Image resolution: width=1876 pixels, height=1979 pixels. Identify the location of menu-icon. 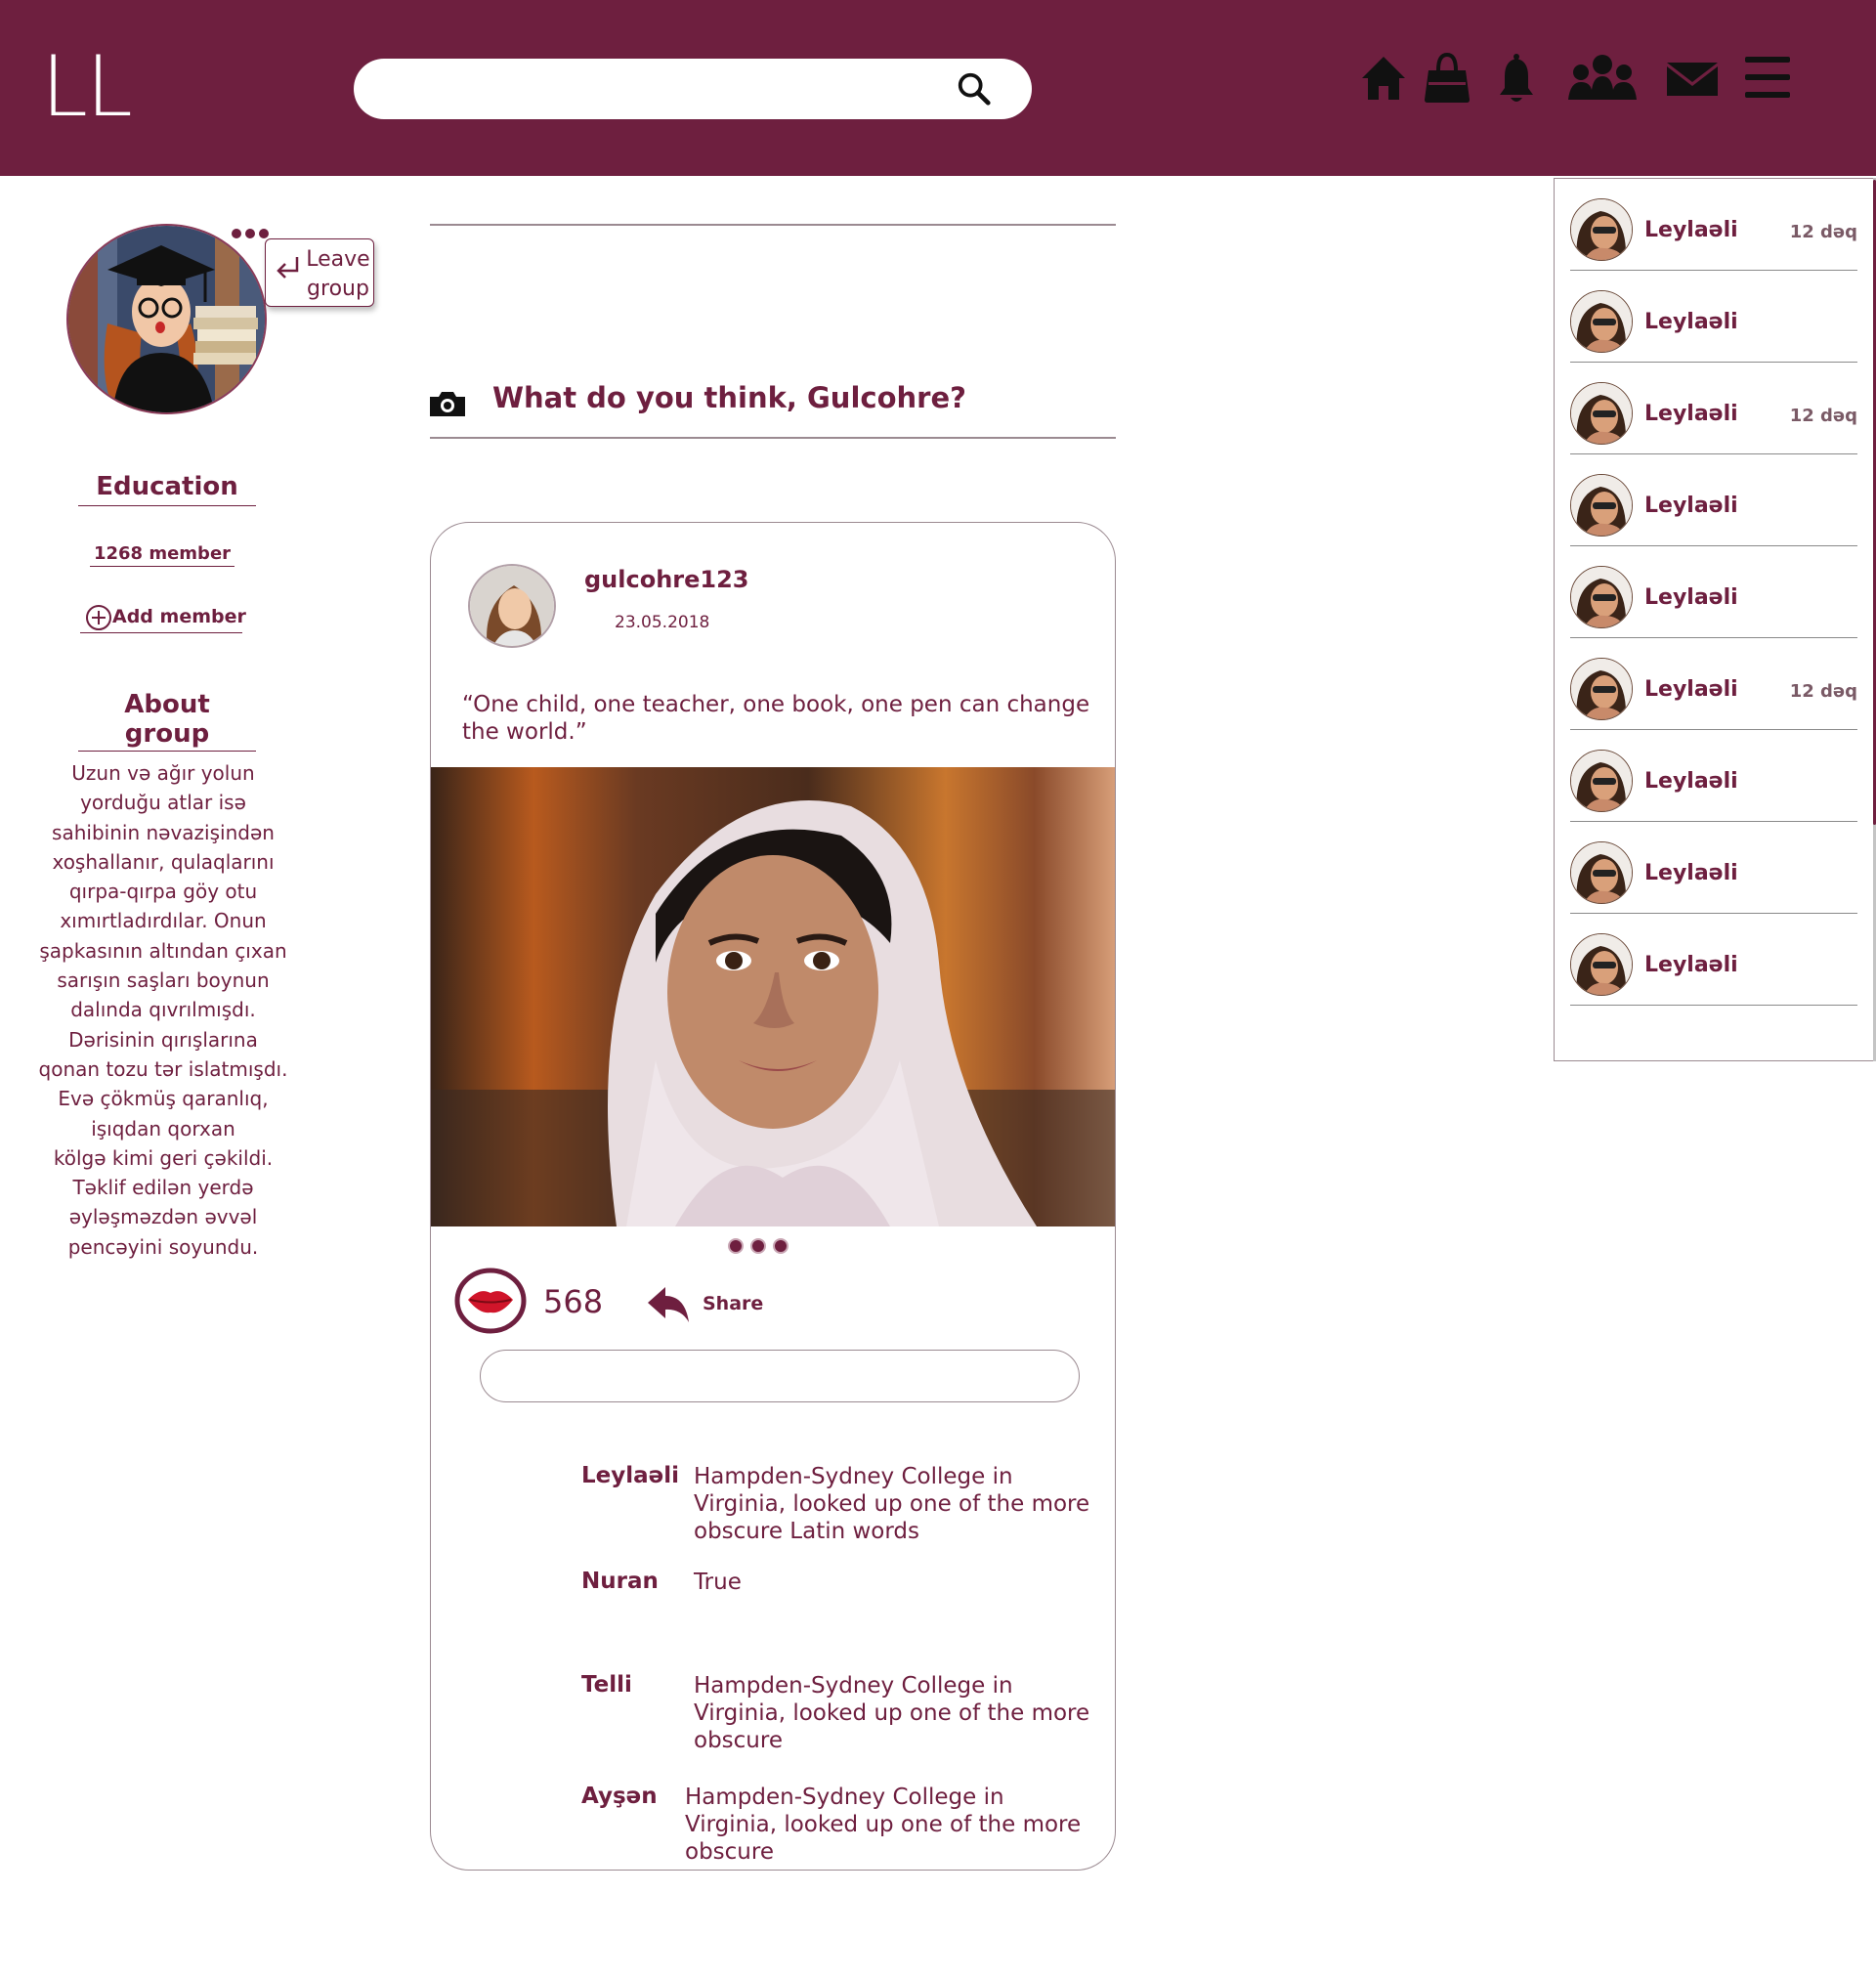
(1767, 78).